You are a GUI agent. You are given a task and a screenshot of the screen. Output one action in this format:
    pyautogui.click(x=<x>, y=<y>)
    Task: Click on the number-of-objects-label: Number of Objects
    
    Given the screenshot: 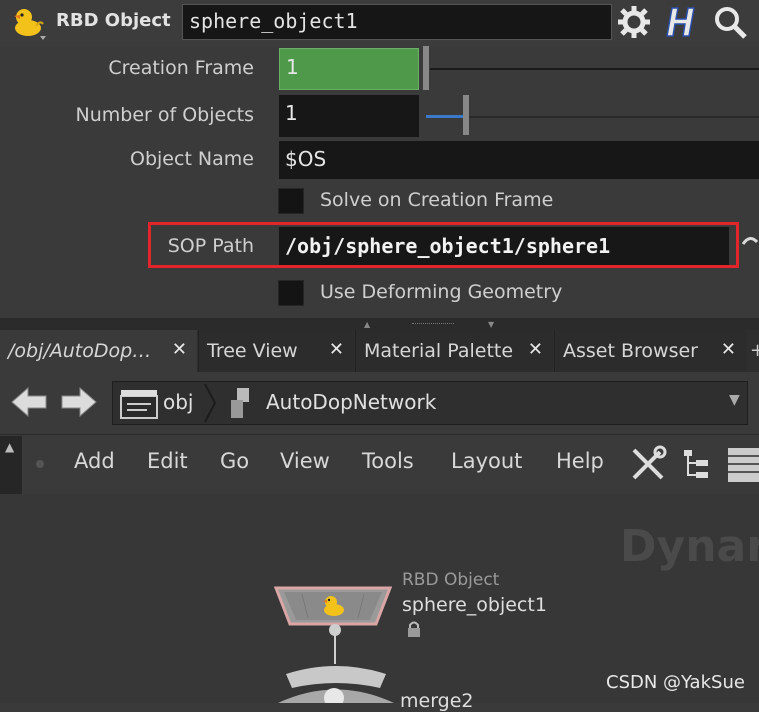 What is the action you would take?
    pyautogui.click(x=165, y=115)
    